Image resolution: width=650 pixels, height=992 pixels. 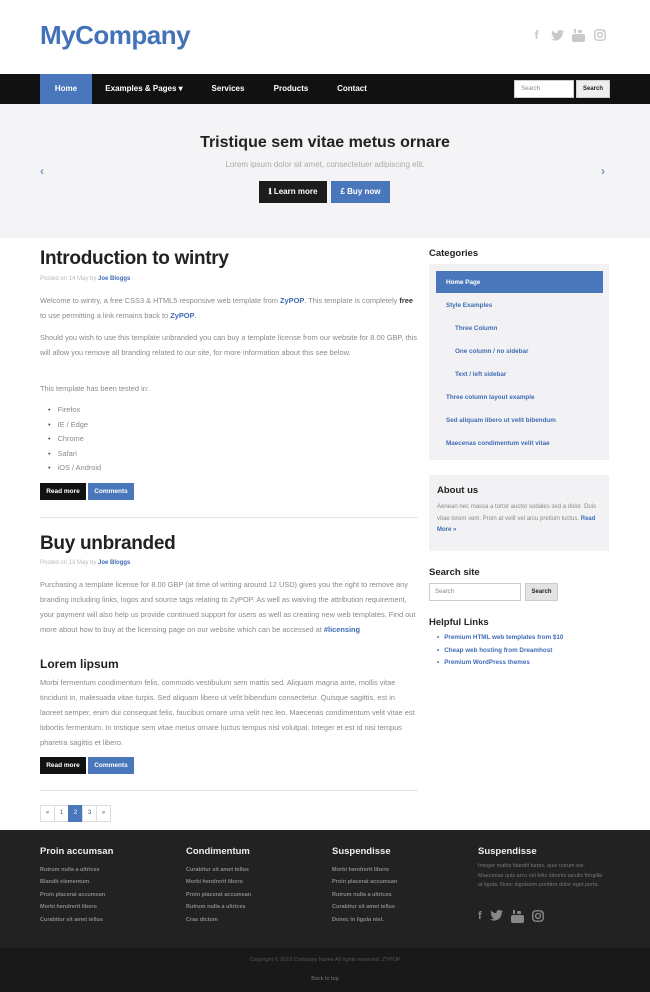 What do you see at coordinates (218, 920) in the screenshot?
I see `footer-link: Cras dictum` at bounding box center [218, 920].